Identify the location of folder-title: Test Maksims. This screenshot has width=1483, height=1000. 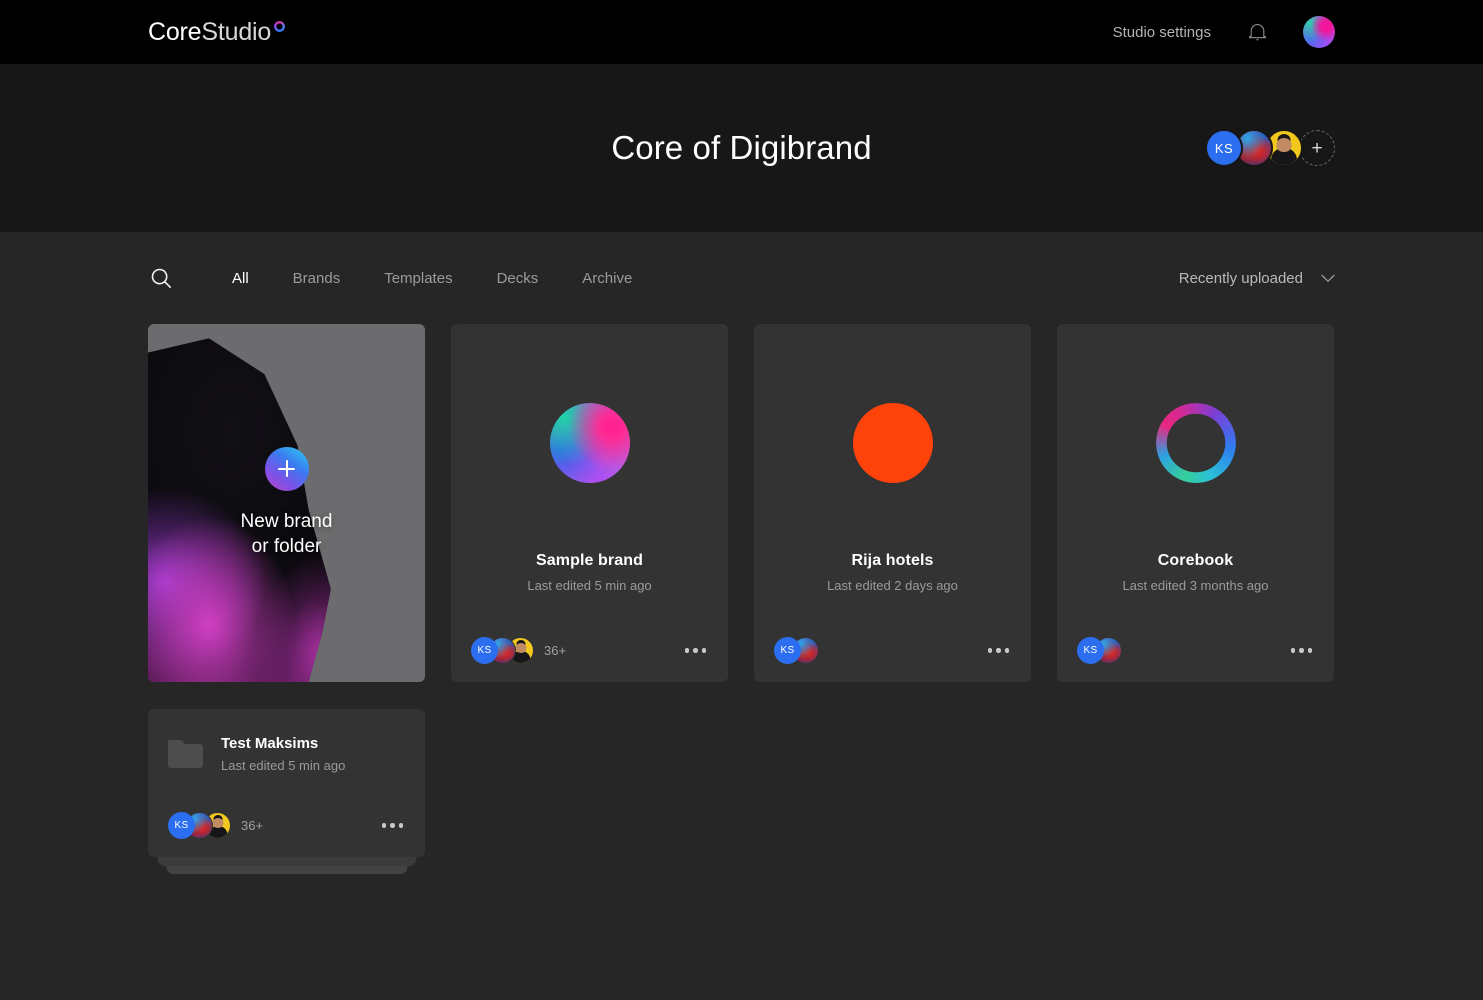
(270, 743).